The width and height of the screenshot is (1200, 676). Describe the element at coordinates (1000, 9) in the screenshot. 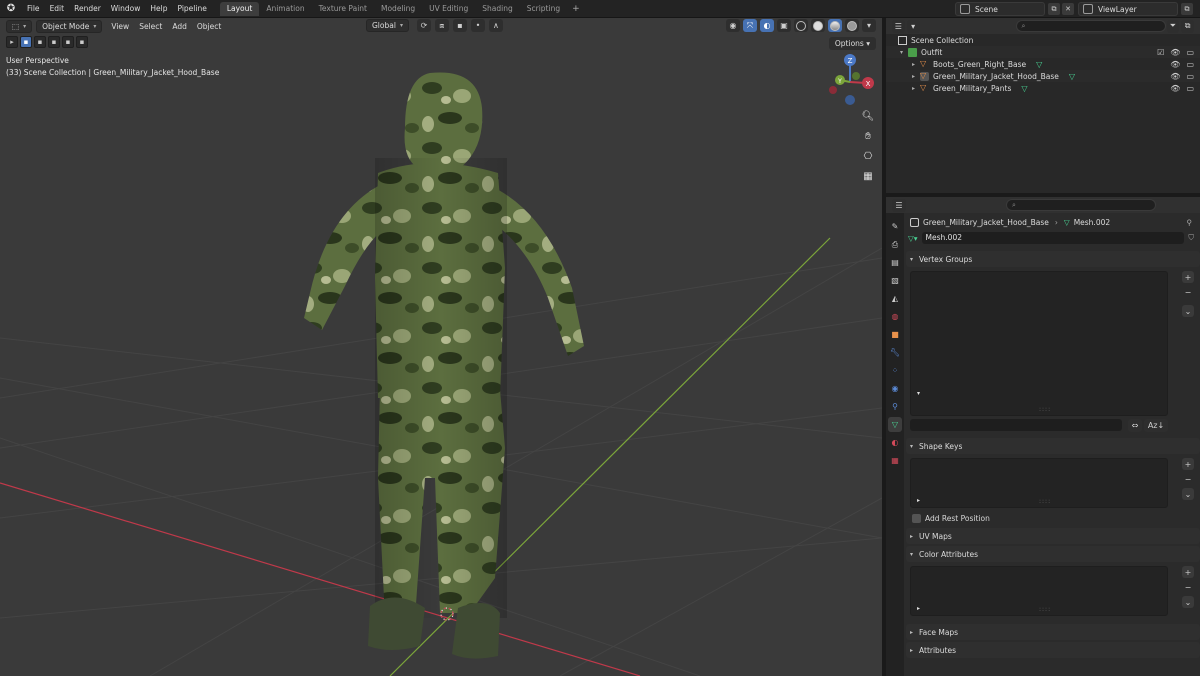

I see `scene-selector: Scene` at that location.